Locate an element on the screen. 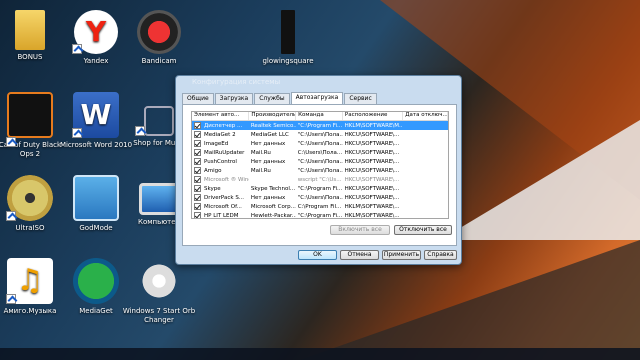 This screenshot has height=360, width=640. enable-all-button: Включить все is located at coordinates (360, 230).